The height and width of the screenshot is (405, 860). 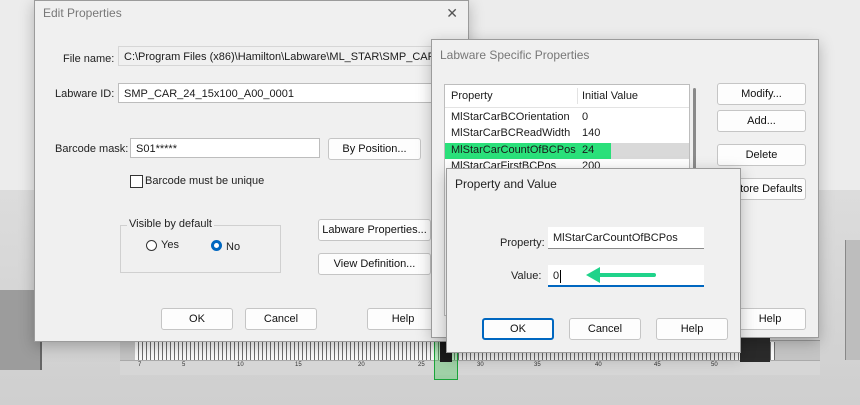 I want to click on ruler-tick: 35, so click(x=537, y=365).